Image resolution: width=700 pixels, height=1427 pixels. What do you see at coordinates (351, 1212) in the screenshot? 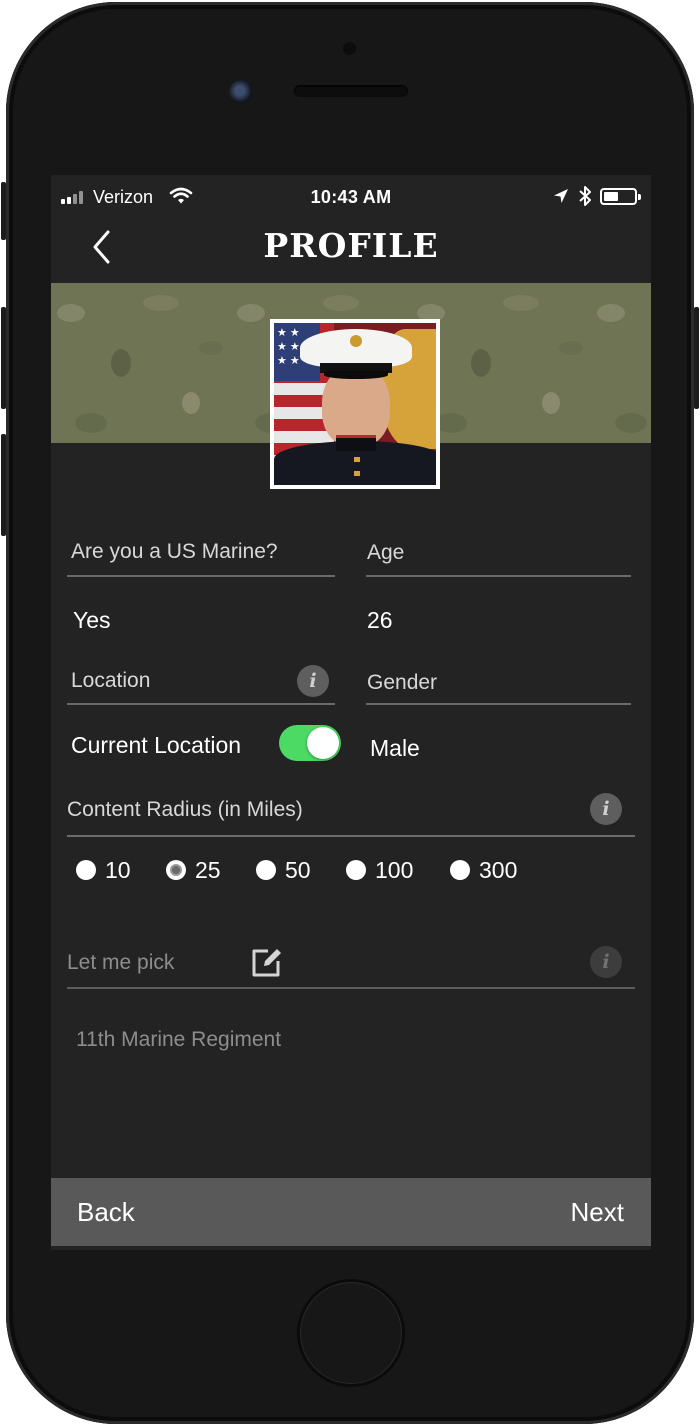
I see `bottom-nav-bar: Back Next` at bounding box center [351, 1212].